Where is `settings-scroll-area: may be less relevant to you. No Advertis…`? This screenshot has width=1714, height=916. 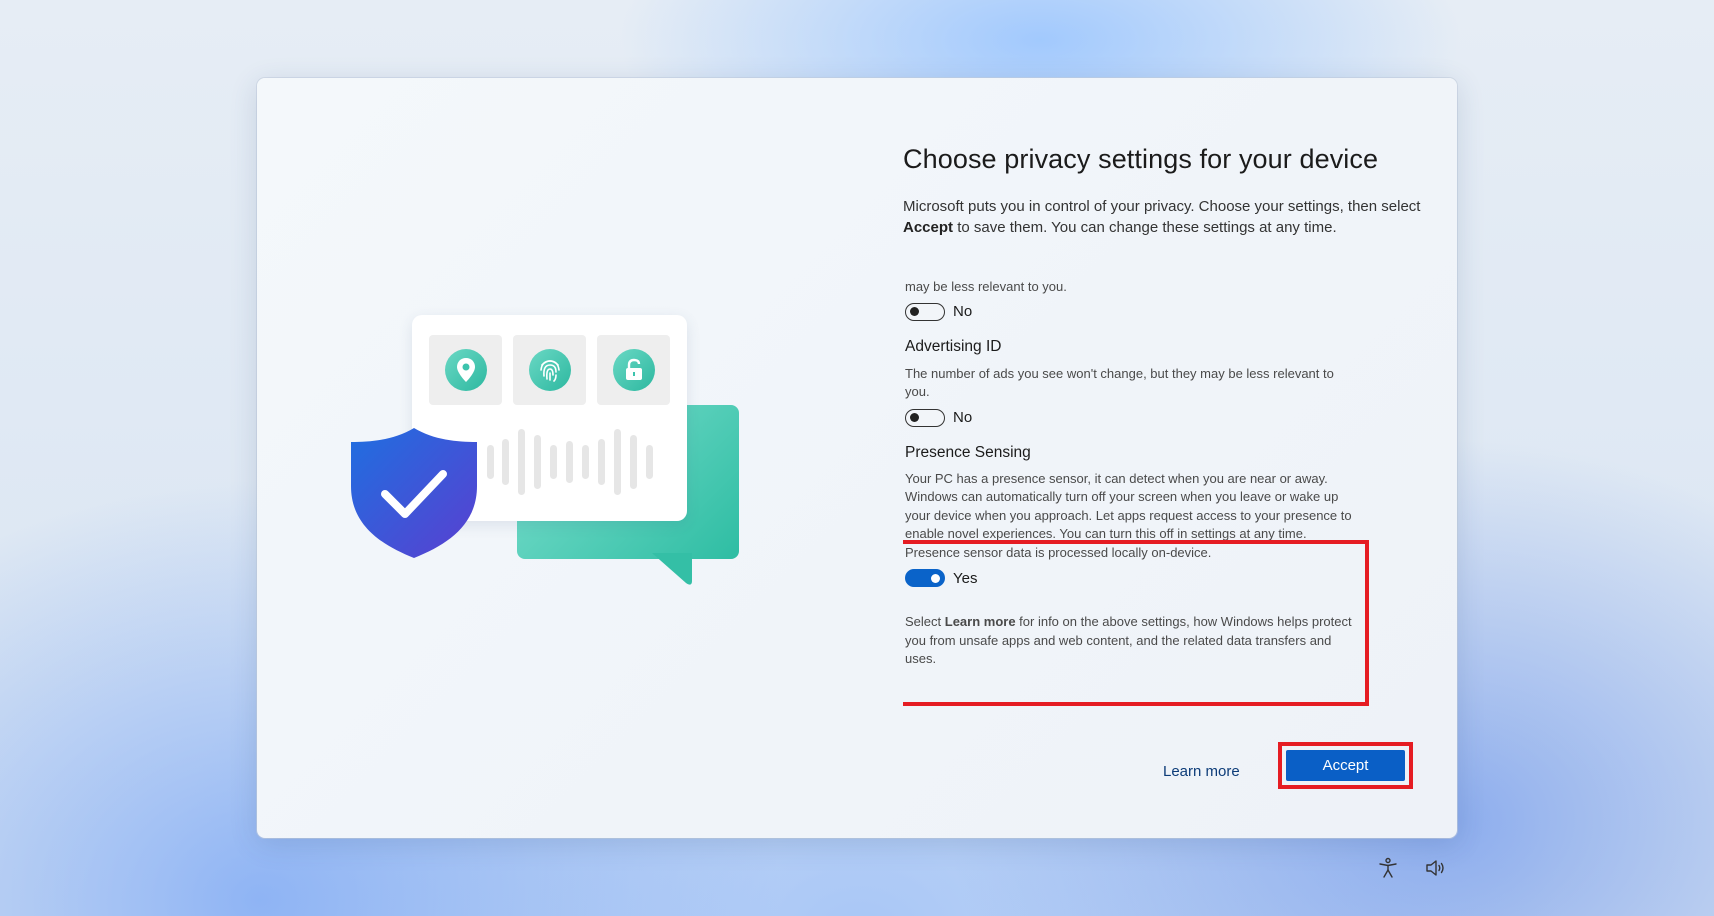
settings-scroll-area: may be less relevant to you. No Advertis… is located at coordinates (1138, 508).